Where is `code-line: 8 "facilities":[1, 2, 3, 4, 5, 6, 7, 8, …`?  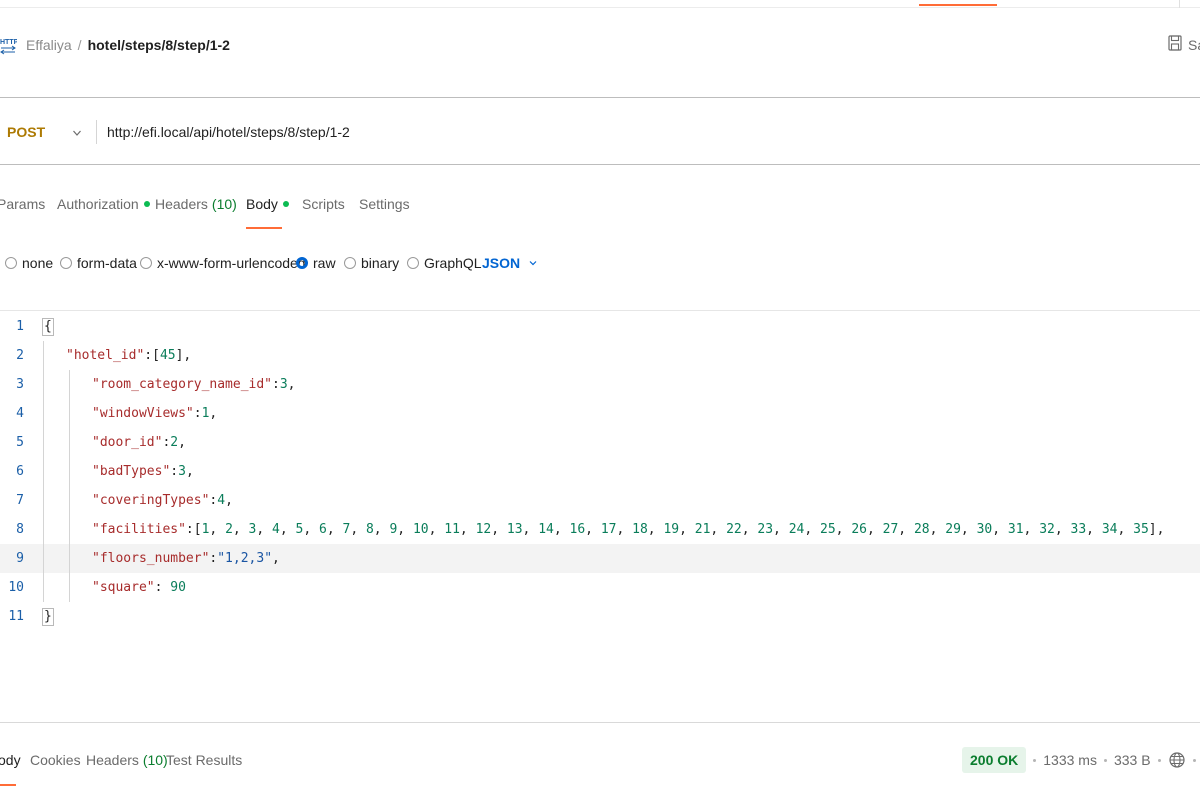
code-line: 8 "facilities":[1, 2, 3, 4, 5, 6, 7, 8, … is located at coordinates (600, 529).